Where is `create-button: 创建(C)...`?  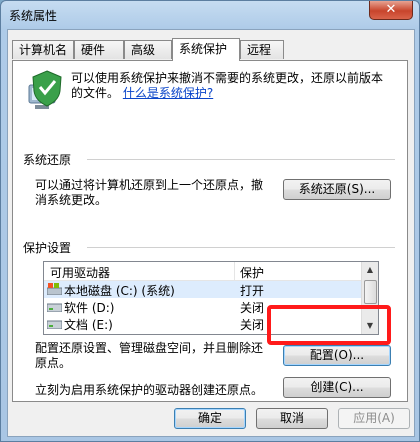
create-button: 创建(C)... is located at coordinates (337, 387).